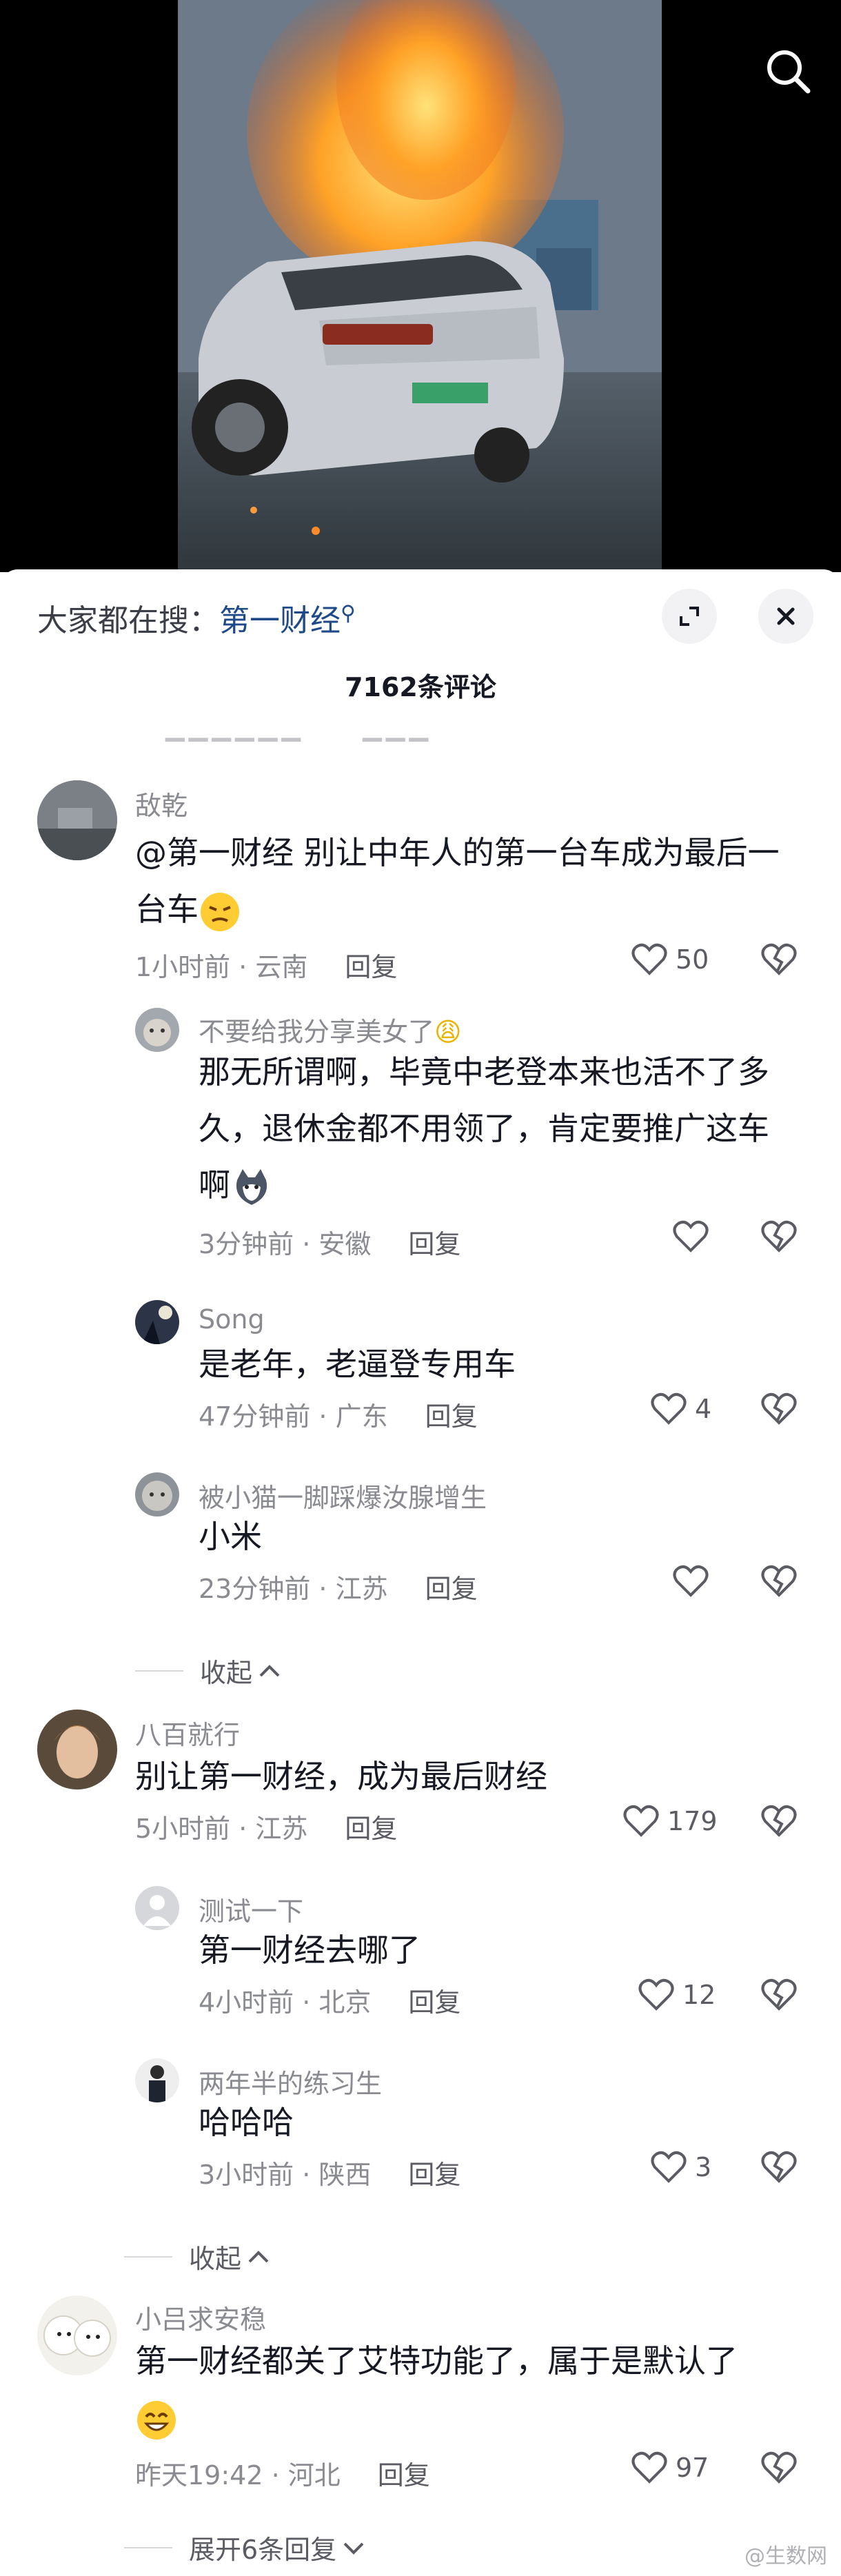 This screenshot has height=2576, width=841. What do you see at coordinates (692, 959) in the screenshot?
I see `like-count: 50` at bounding box center [692, 959].